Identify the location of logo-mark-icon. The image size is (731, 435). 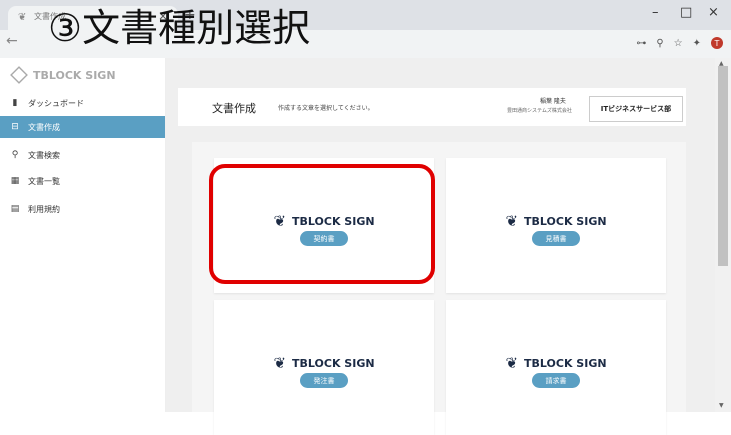
(19, 75).